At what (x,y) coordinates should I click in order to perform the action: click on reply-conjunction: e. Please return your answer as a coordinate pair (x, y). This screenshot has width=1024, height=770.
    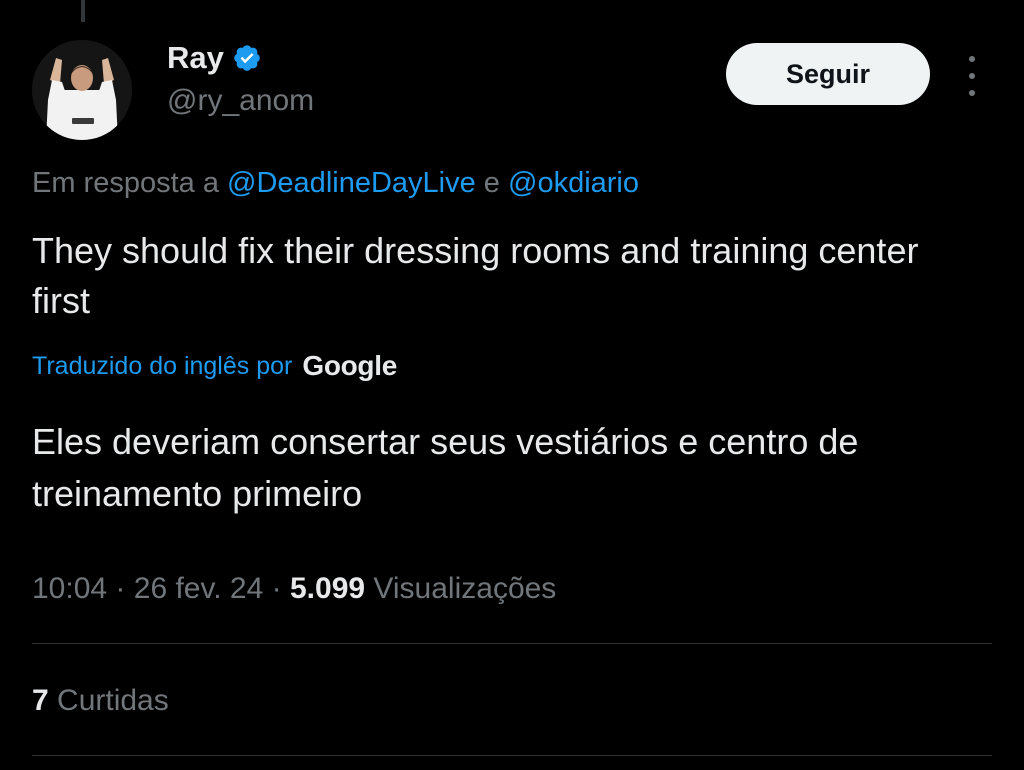
    Looking at the image, I should click on (491, 183).